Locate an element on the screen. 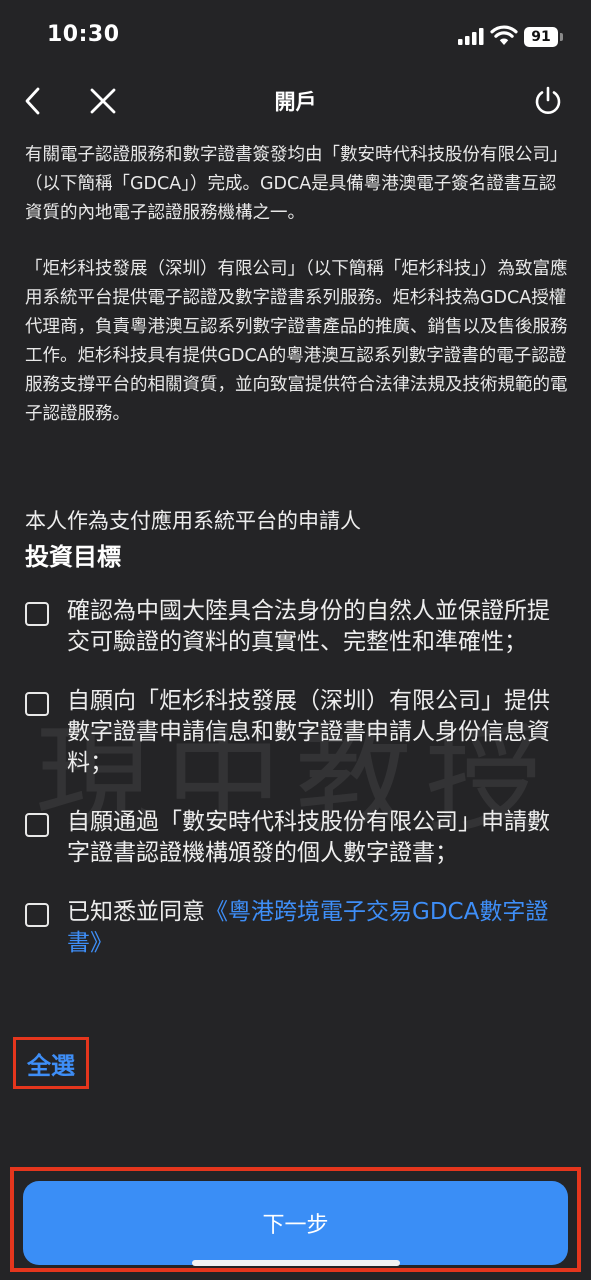 The width and height of the screenshot is (591, 1280). power-button is located at coordinates (548, 101).